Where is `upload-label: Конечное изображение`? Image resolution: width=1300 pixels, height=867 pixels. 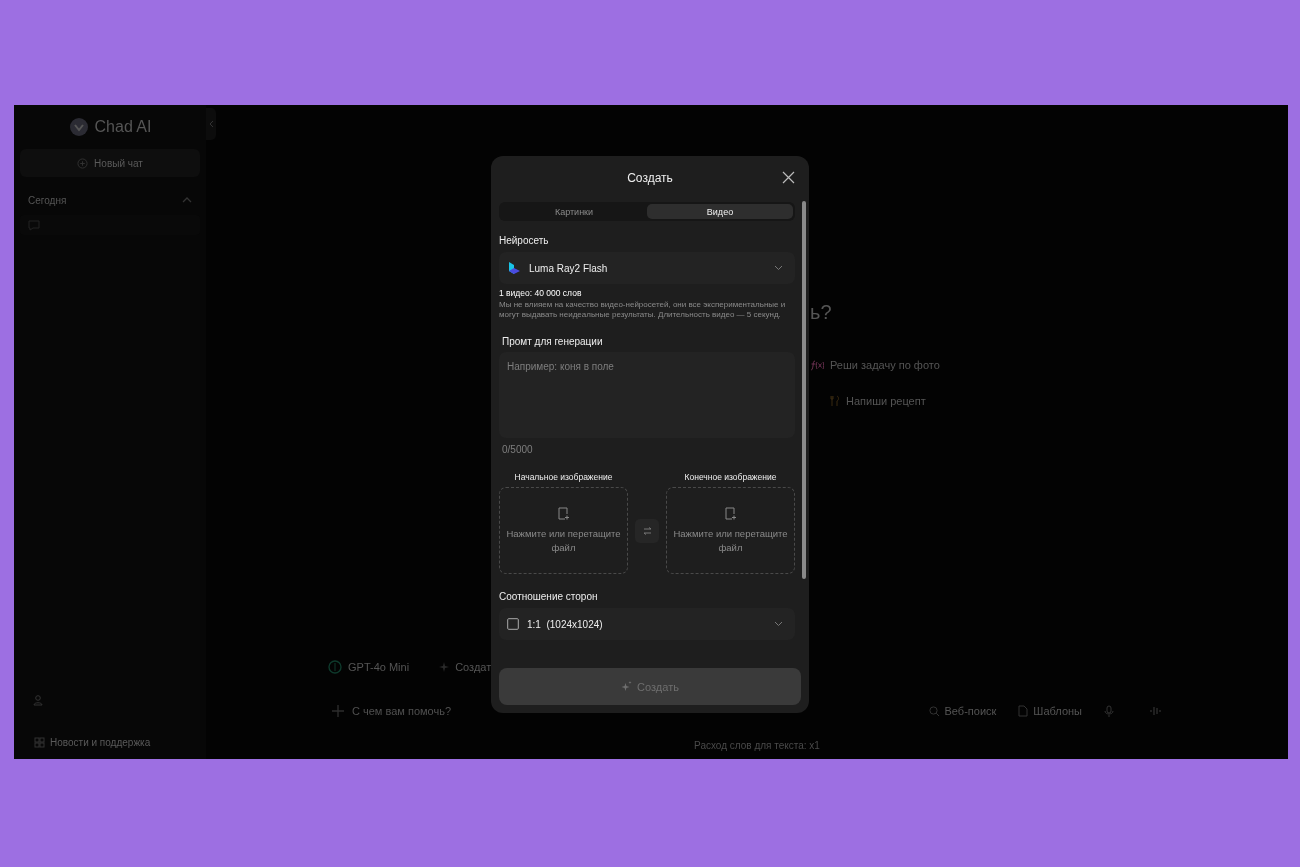
upload-label: Конечное изображение is located at coordinates (730, 477).